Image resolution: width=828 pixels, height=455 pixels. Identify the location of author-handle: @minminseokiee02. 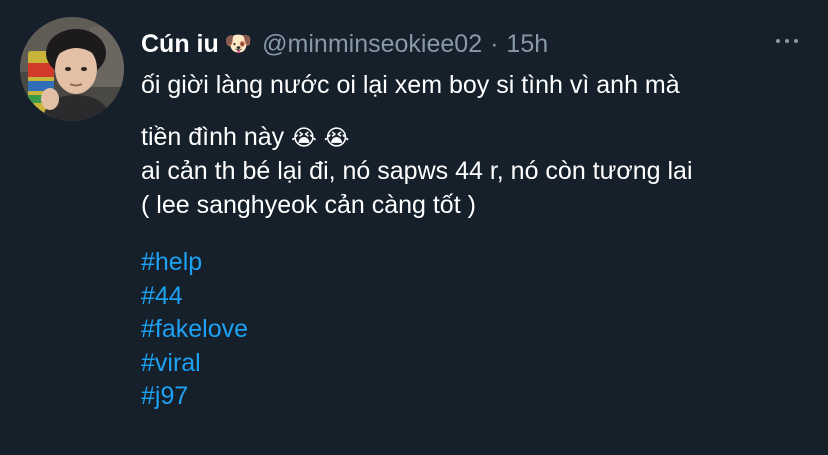
(372, 44).